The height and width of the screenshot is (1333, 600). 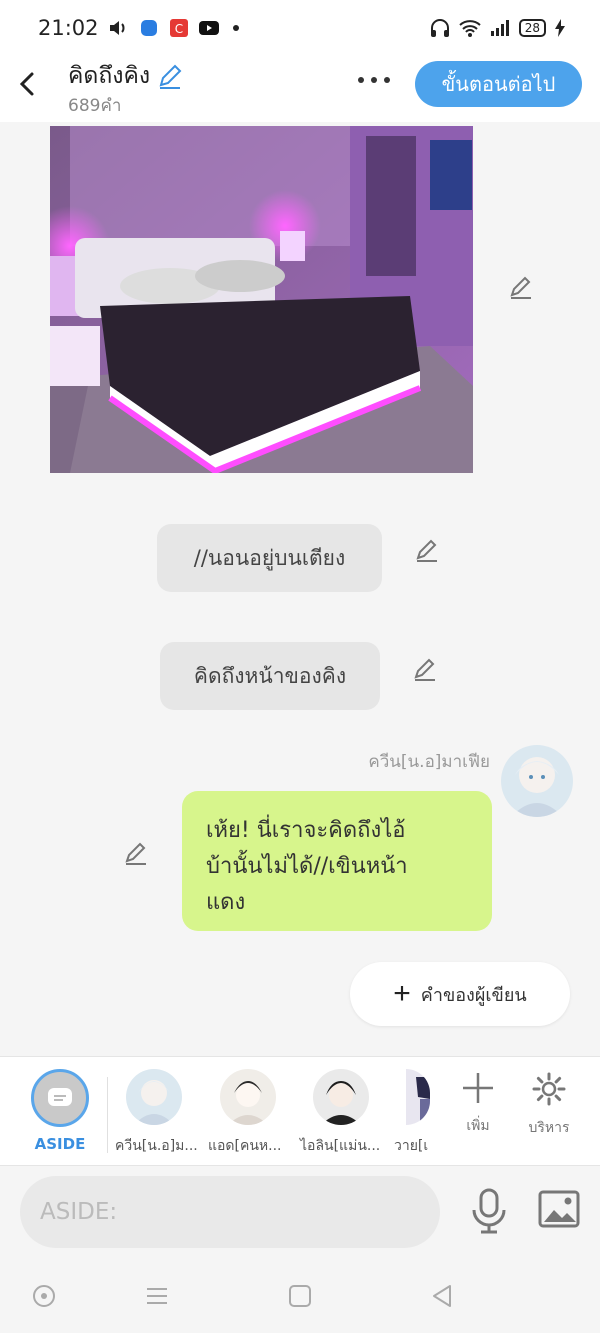 I want to click on signal-icon, so click(x=499, y=28).